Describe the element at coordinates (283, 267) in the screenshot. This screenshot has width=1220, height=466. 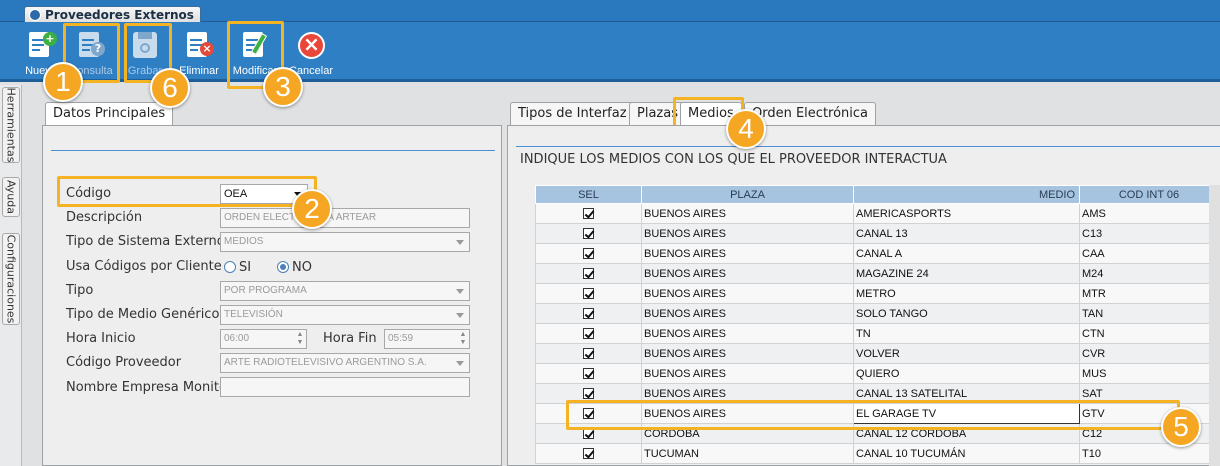
I see `radio-no` at that location.